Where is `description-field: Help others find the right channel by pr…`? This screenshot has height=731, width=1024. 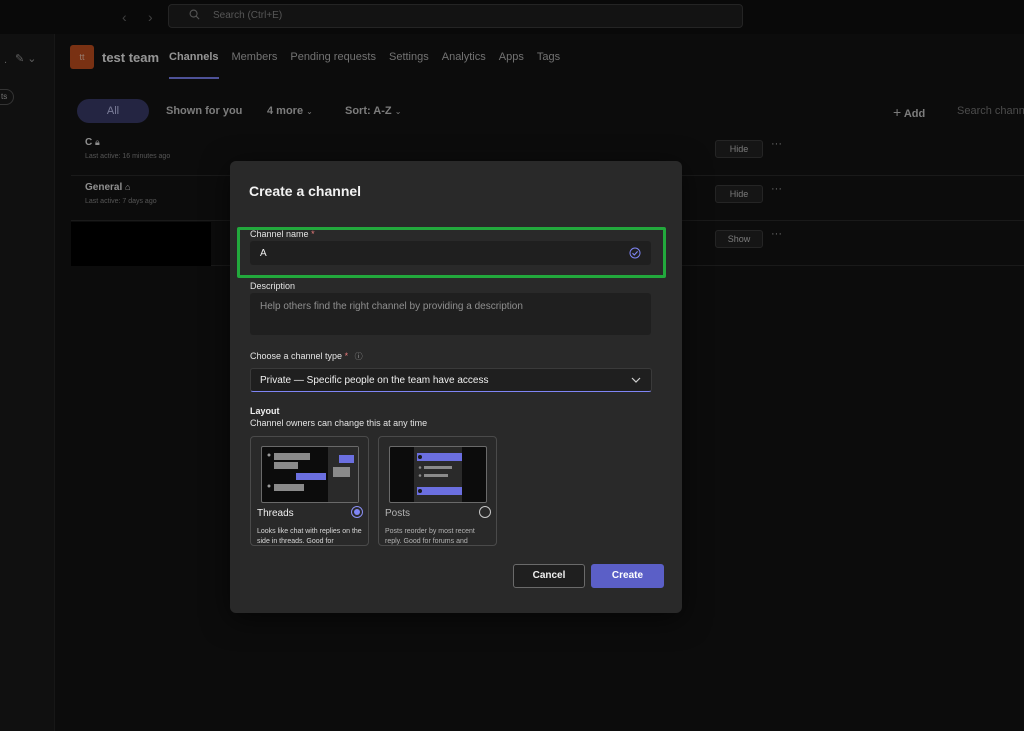 description-field: Help others find the right channel by pr… is located at coordinates (450, 314).